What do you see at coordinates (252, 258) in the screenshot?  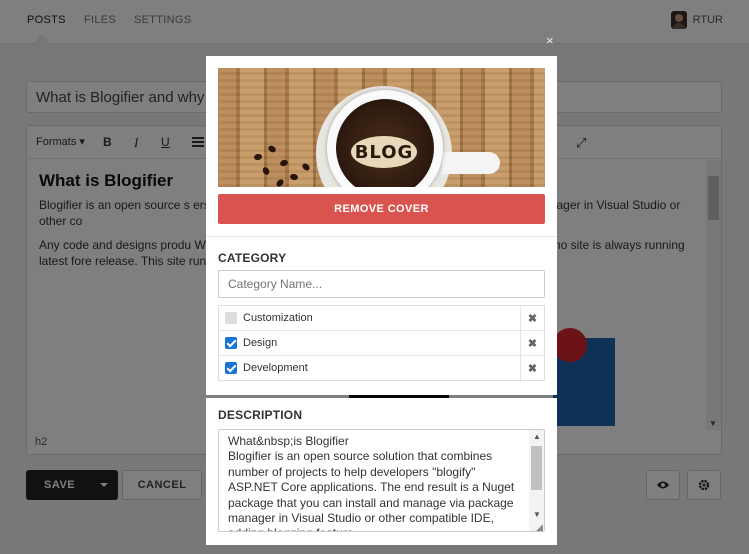 I see `category-label: CATEGORY` at bounding box center [252, 258].